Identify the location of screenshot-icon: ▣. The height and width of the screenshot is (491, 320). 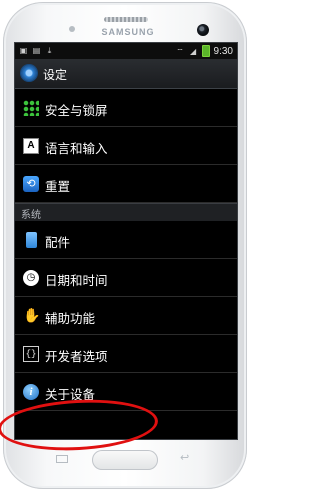
(23, 50).